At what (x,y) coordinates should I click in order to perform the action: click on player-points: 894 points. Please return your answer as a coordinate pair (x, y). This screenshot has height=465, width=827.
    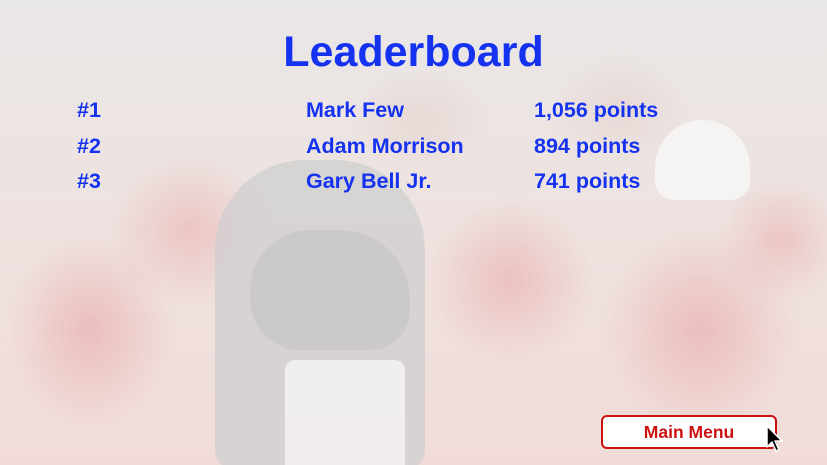
    Looking at the image, I should click on (587, 146).